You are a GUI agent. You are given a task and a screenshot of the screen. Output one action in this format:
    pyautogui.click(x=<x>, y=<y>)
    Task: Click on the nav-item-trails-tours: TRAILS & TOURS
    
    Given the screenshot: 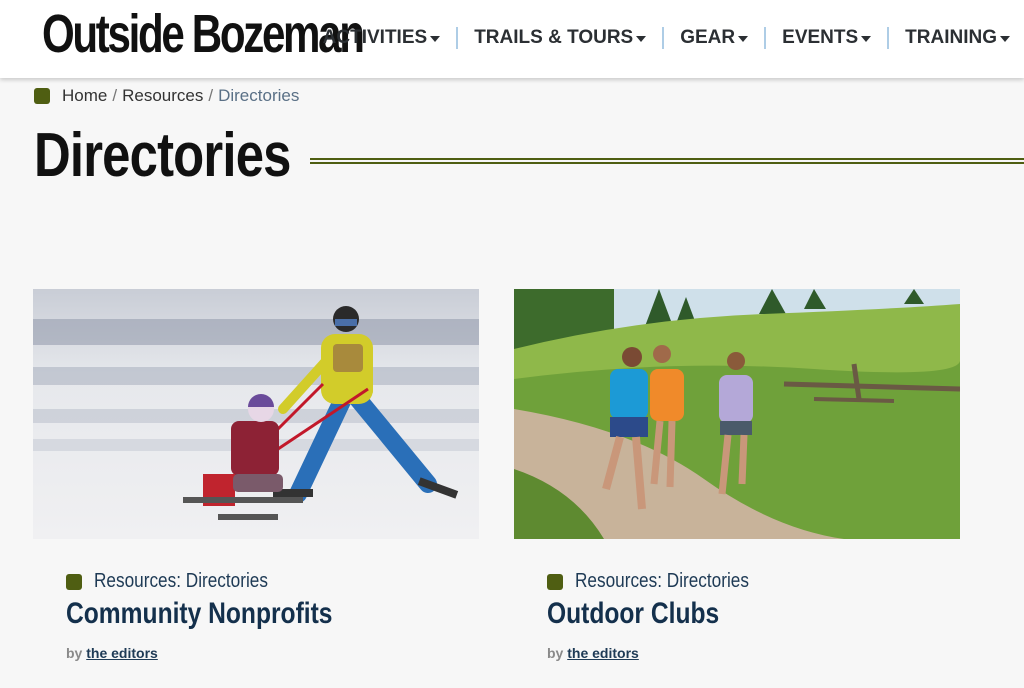 What is the action you would take?
    pyautogui.click(x=560, y=38)
    